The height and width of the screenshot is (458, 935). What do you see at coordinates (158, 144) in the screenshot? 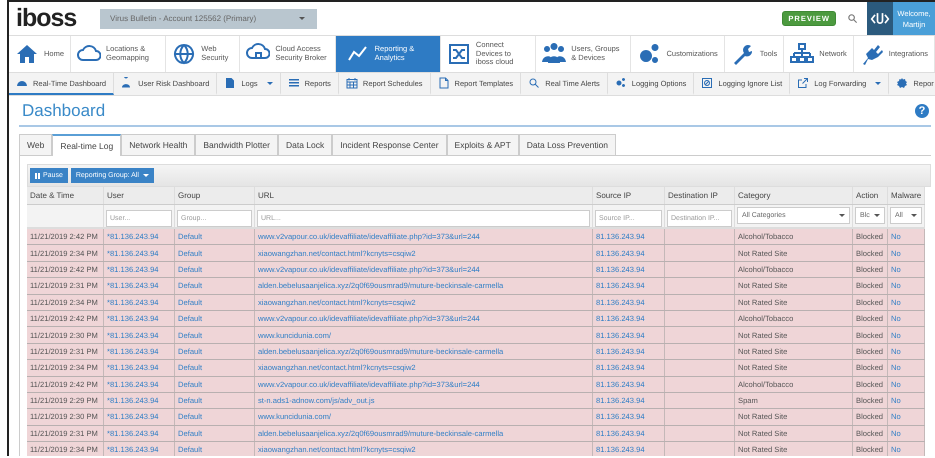
I see `tab: Network Health` at bounding box center [158, 144].